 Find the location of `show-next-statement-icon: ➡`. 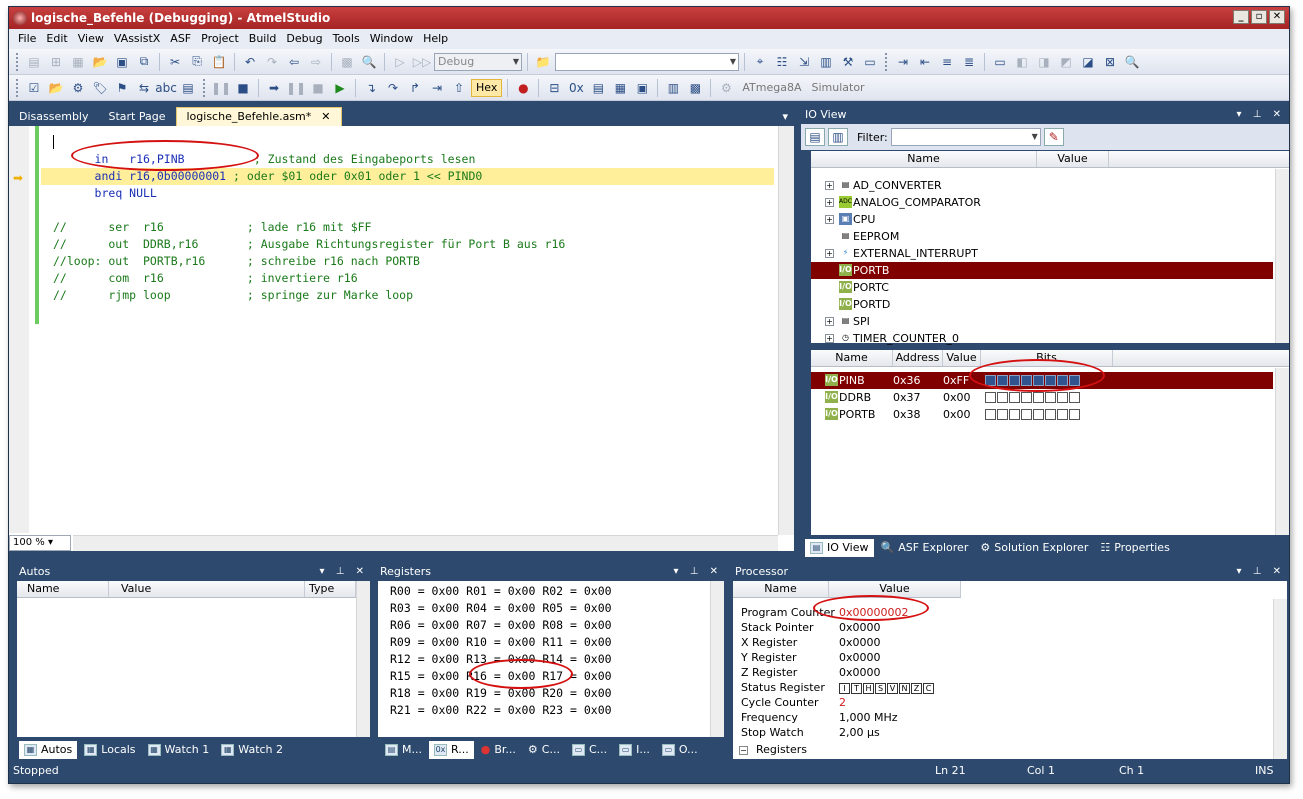

show-next-statement-icon: ➡ is located at coordinates (274, 88).